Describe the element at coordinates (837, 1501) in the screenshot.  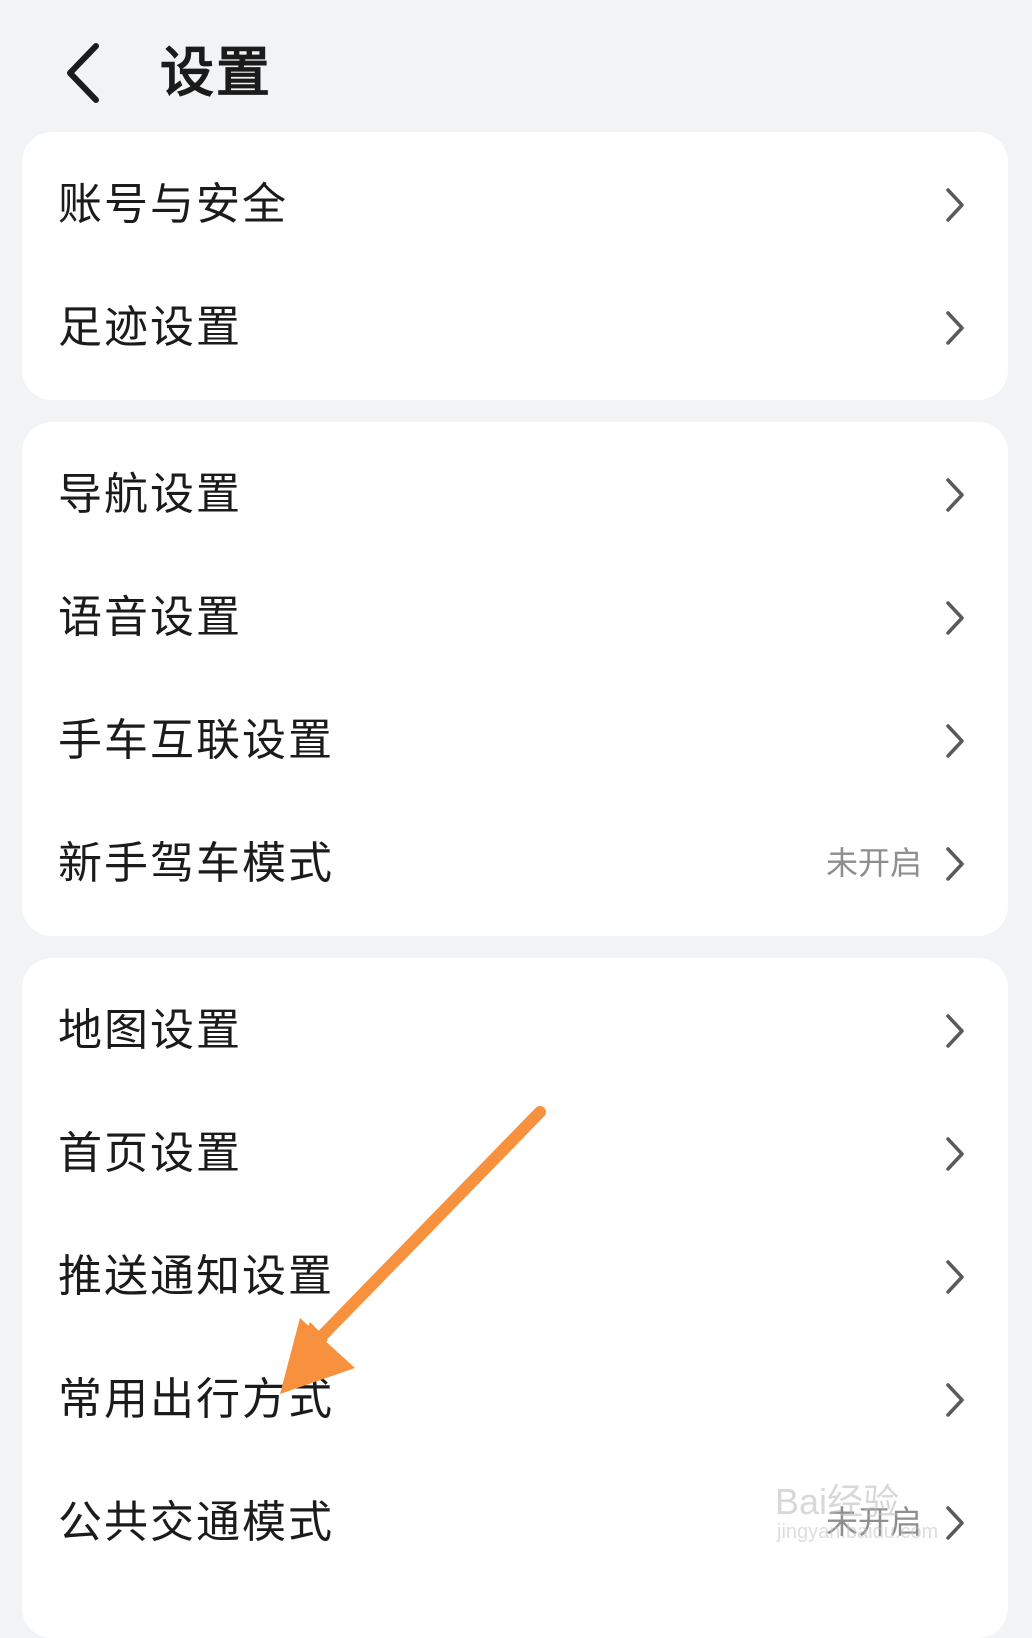
I see `watermark-logo: Bai经验` at that location.